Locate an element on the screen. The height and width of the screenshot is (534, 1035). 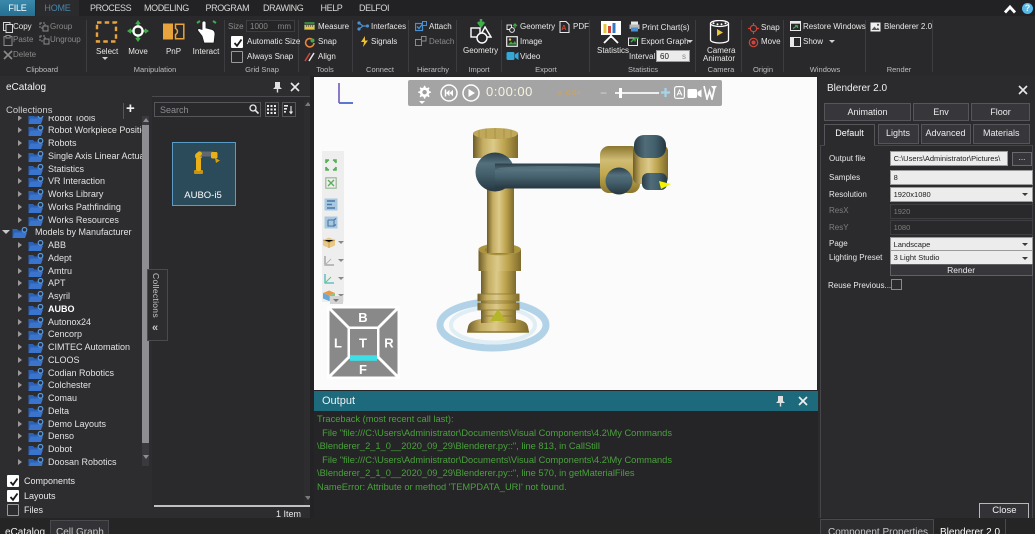
svg-text: B is located at coordinates (362, 317).